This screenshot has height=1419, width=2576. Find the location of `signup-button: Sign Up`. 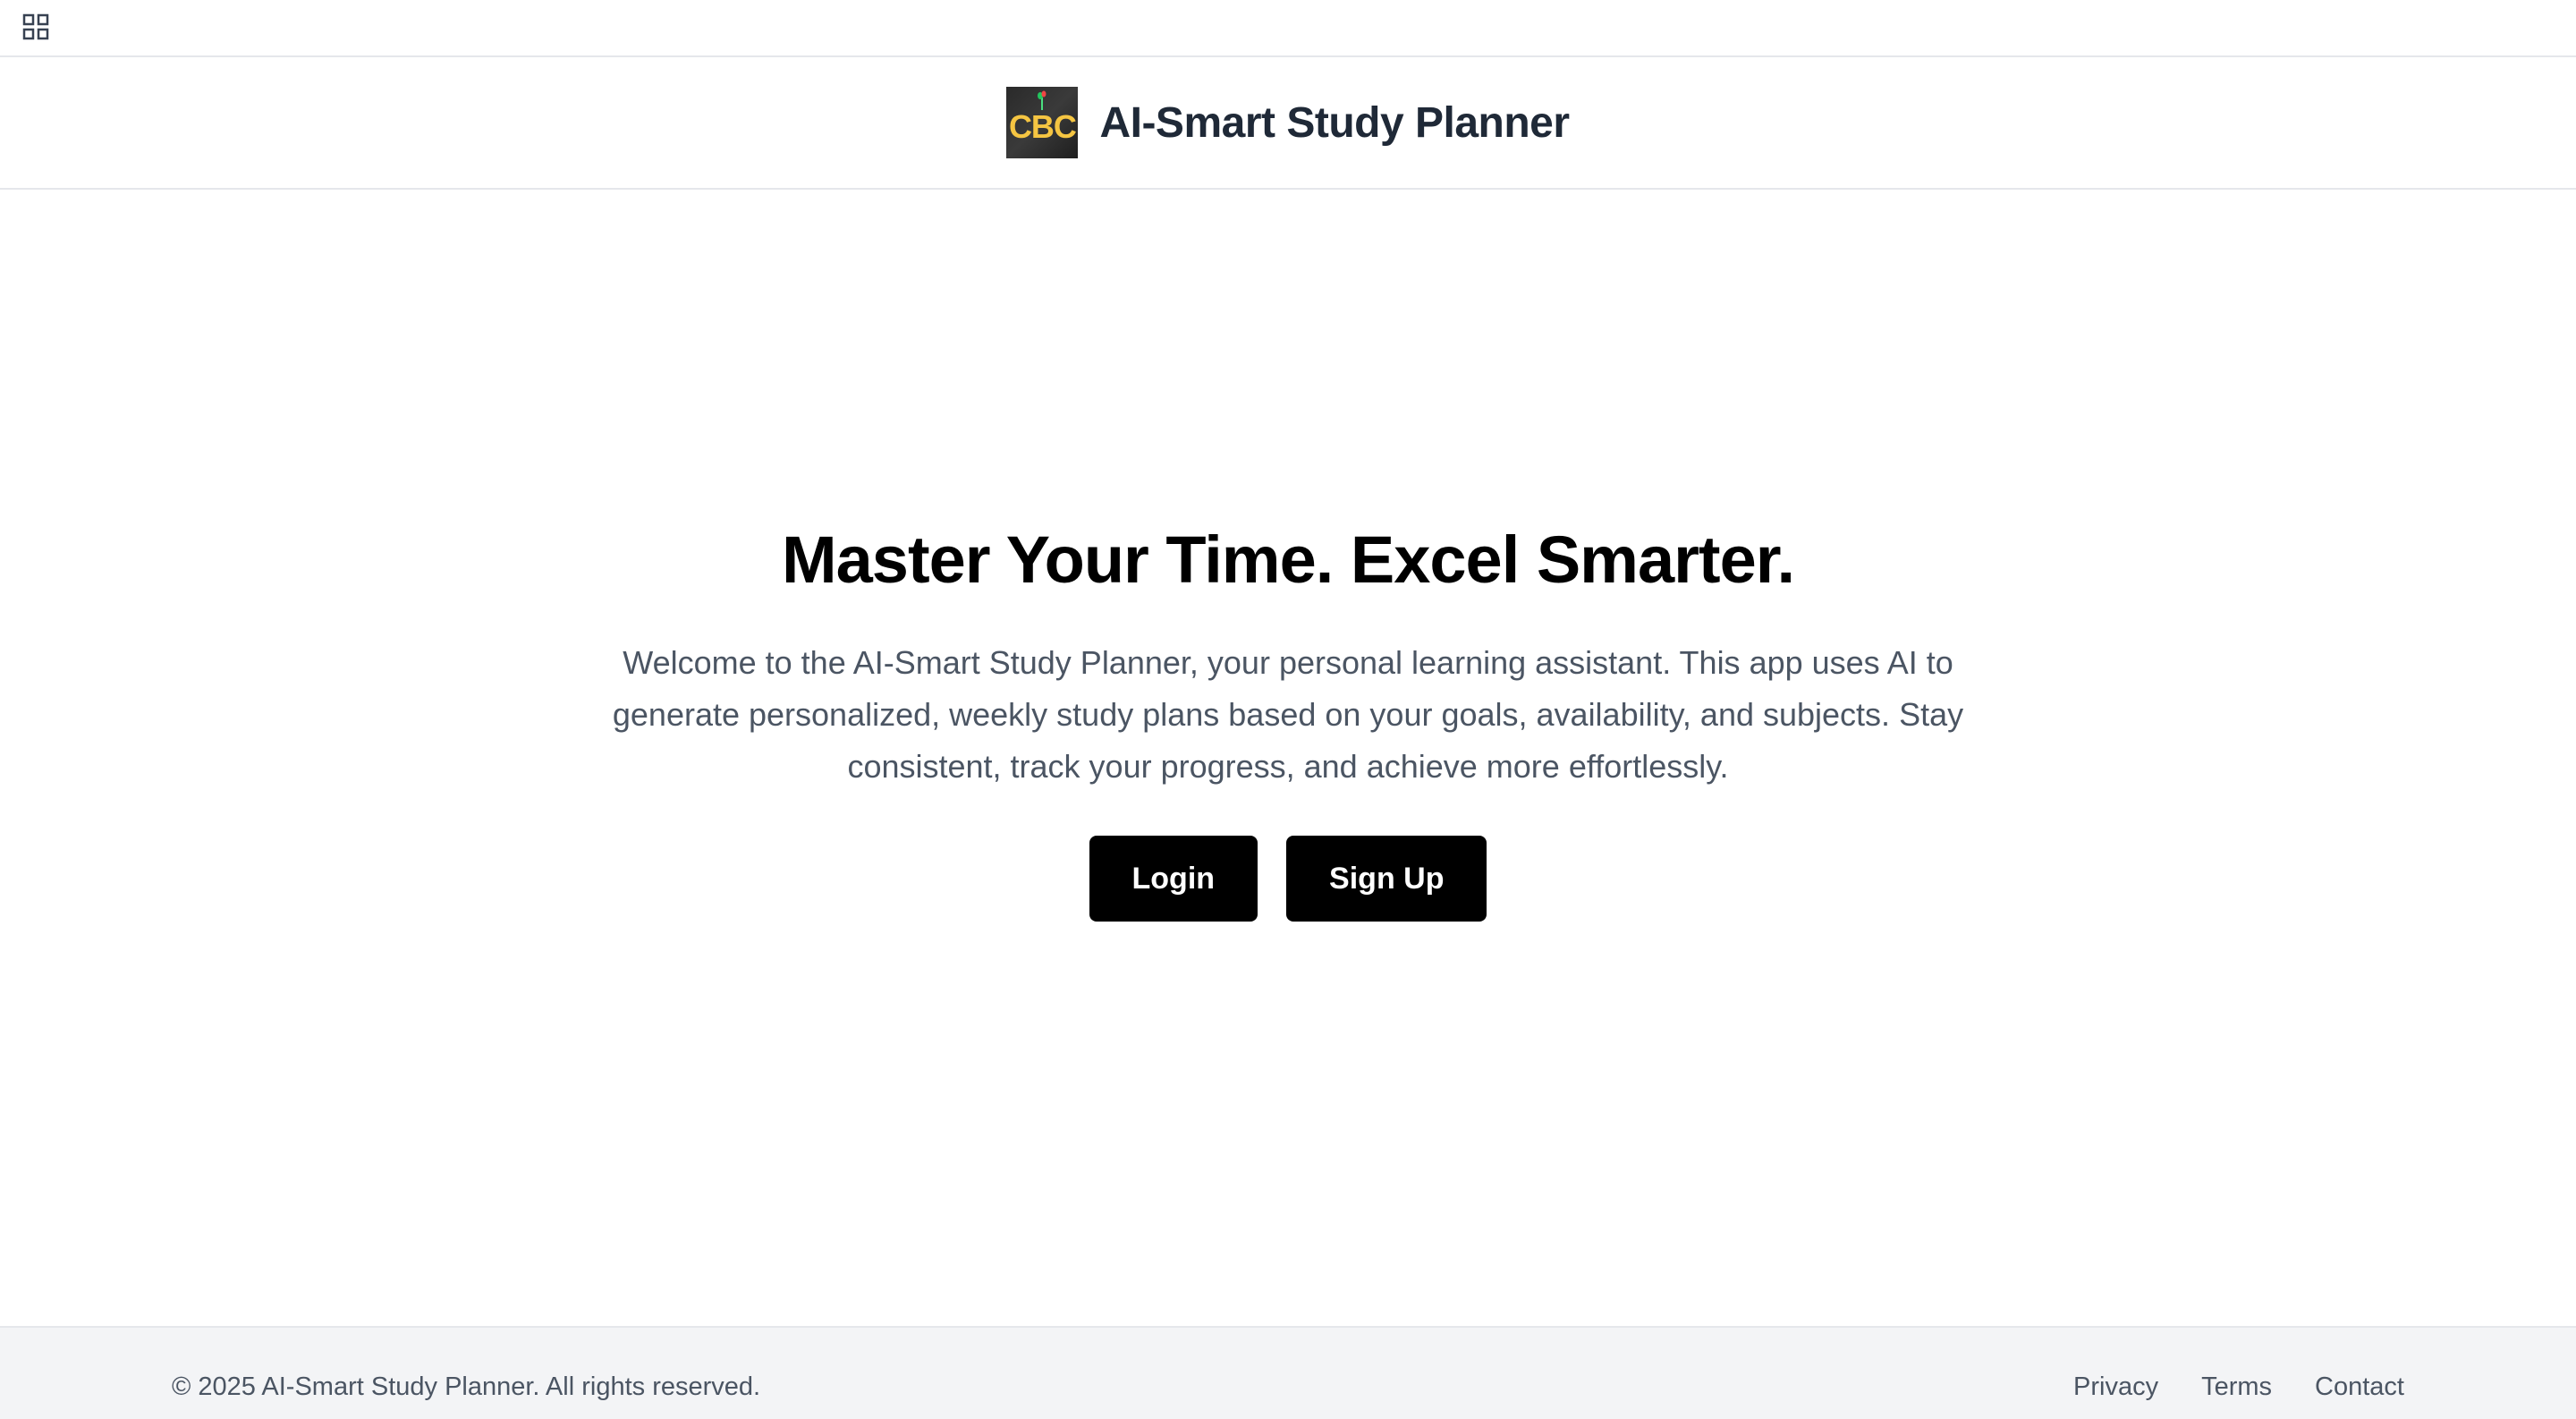

signup-button: Sign Up is located at coordinates (1386, 879).